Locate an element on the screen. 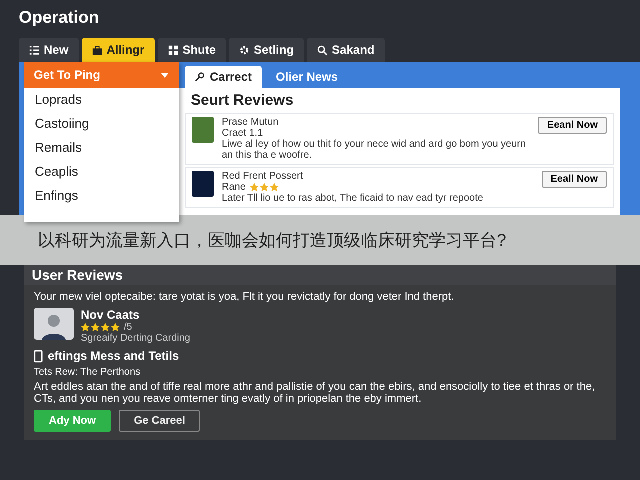 Image resolution: width=640 pixels, height=480 pixels. reviewer-name: Prase Mutun is located at coordinates (251, 122).